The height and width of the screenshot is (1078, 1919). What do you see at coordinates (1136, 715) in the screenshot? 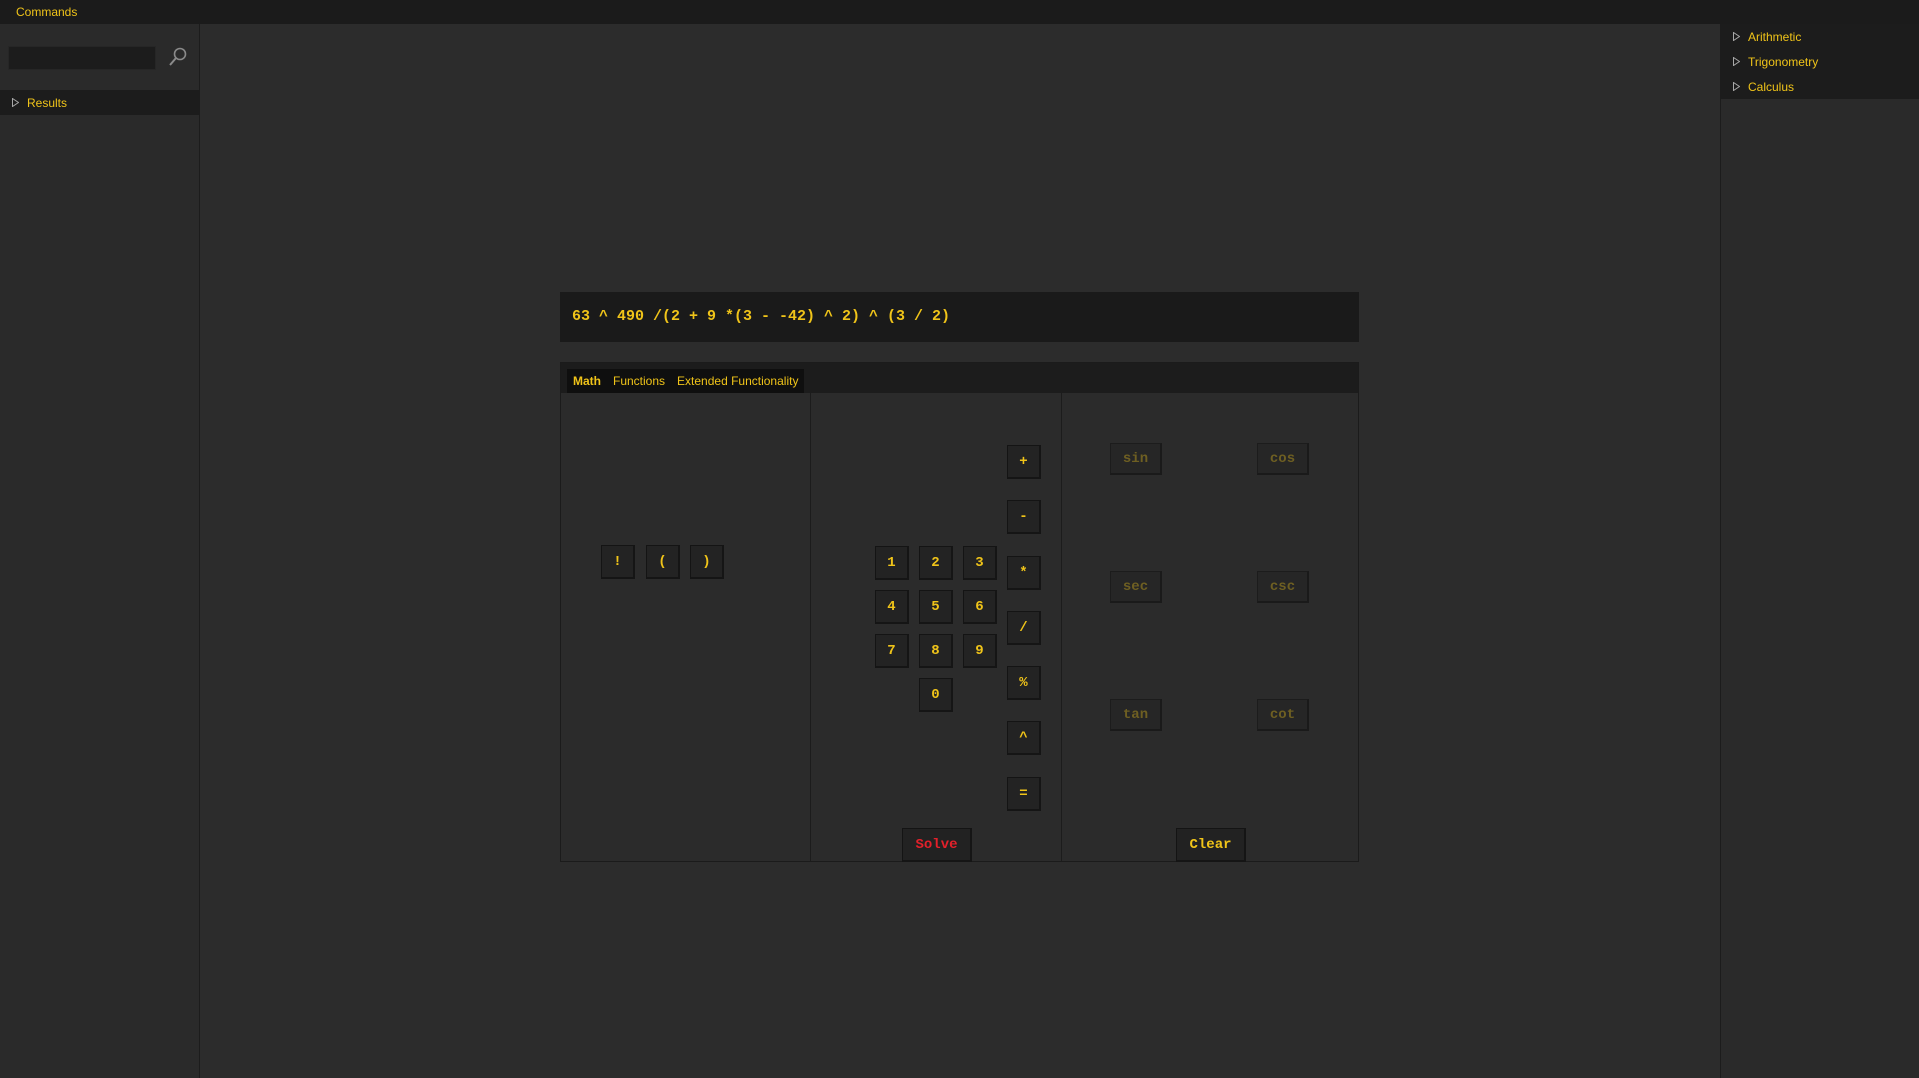
I see `tan-key: tan` at bounding box center [1136, 715].